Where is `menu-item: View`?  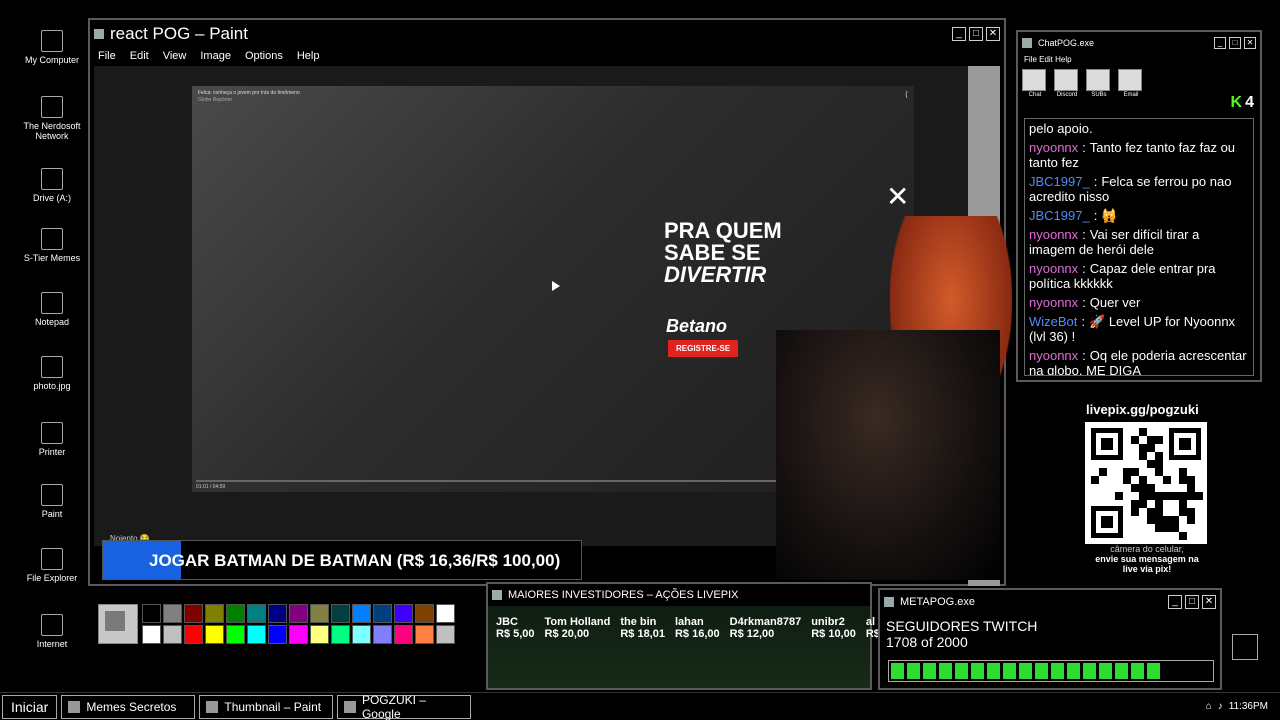
menu-item: View is located at coordinates (175, 56).